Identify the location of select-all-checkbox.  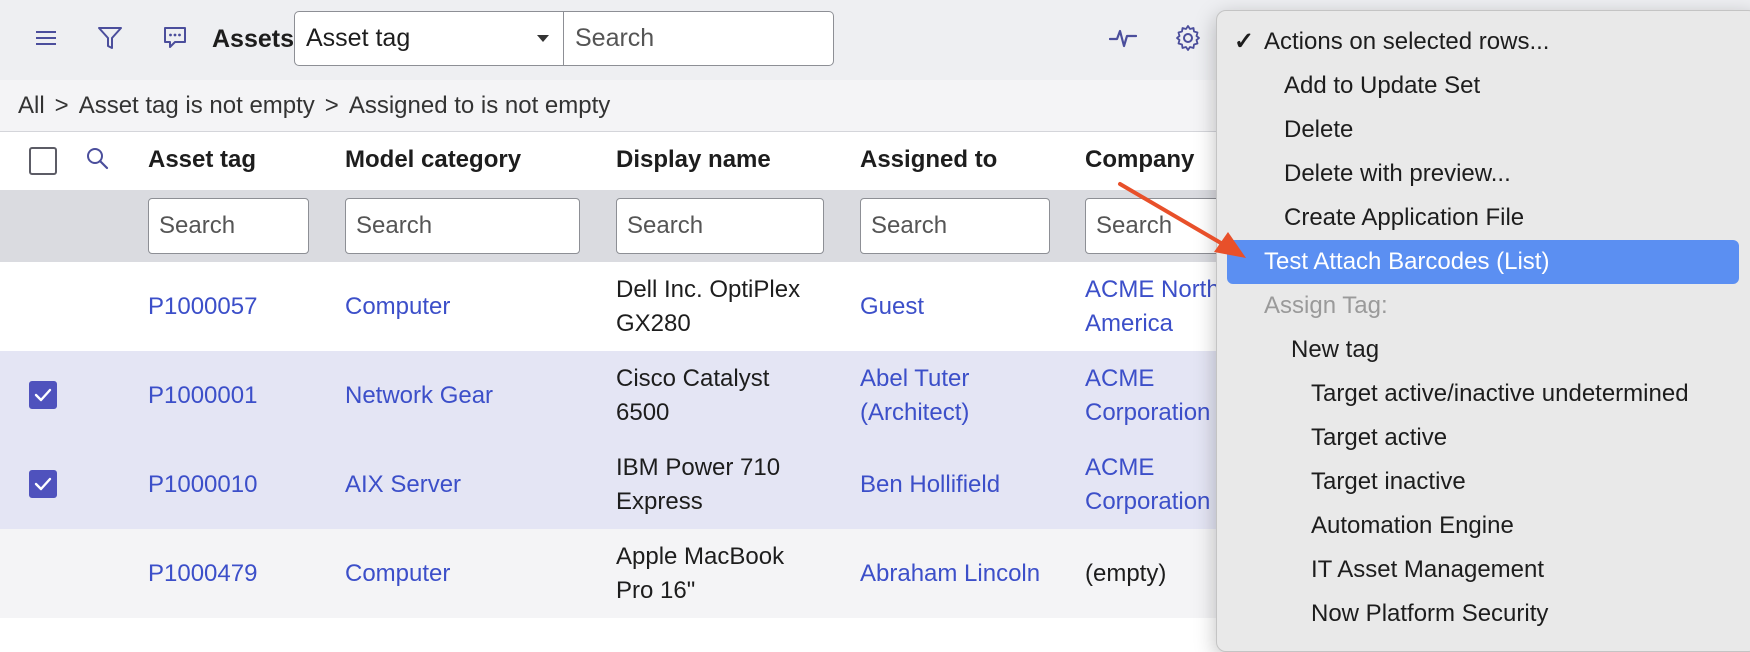
(43, 161).